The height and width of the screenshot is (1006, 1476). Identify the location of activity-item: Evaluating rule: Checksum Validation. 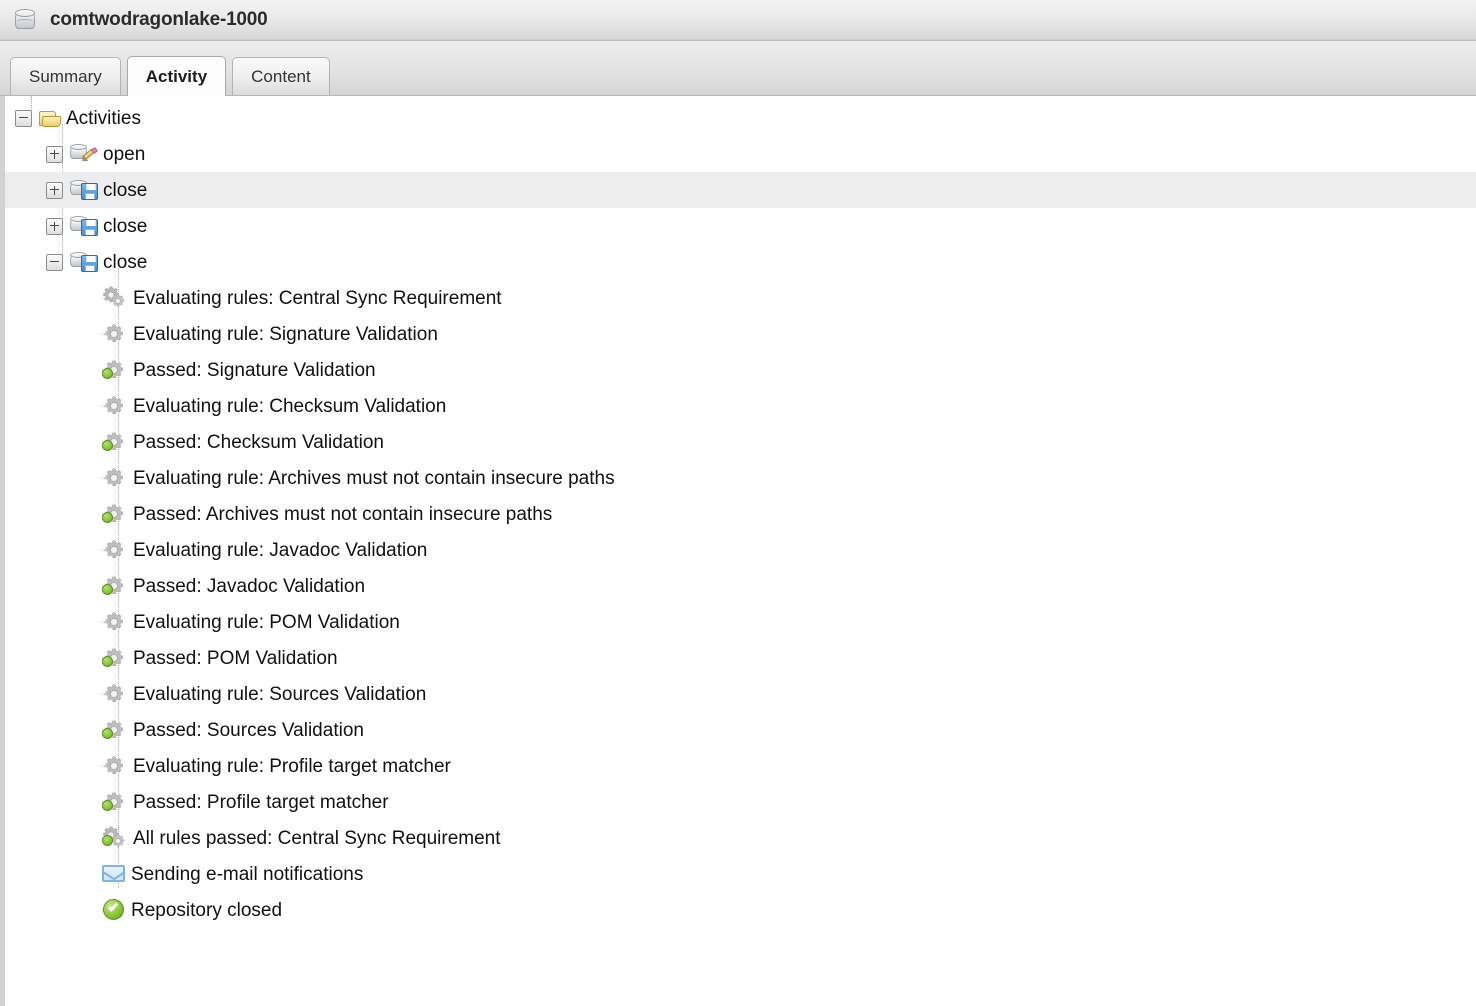
(740, 406).